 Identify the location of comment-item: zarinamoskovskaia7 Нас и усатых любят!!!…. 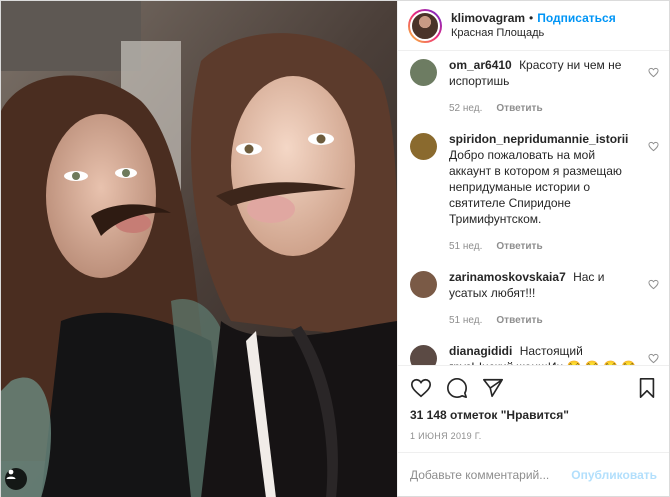
(534, 299).